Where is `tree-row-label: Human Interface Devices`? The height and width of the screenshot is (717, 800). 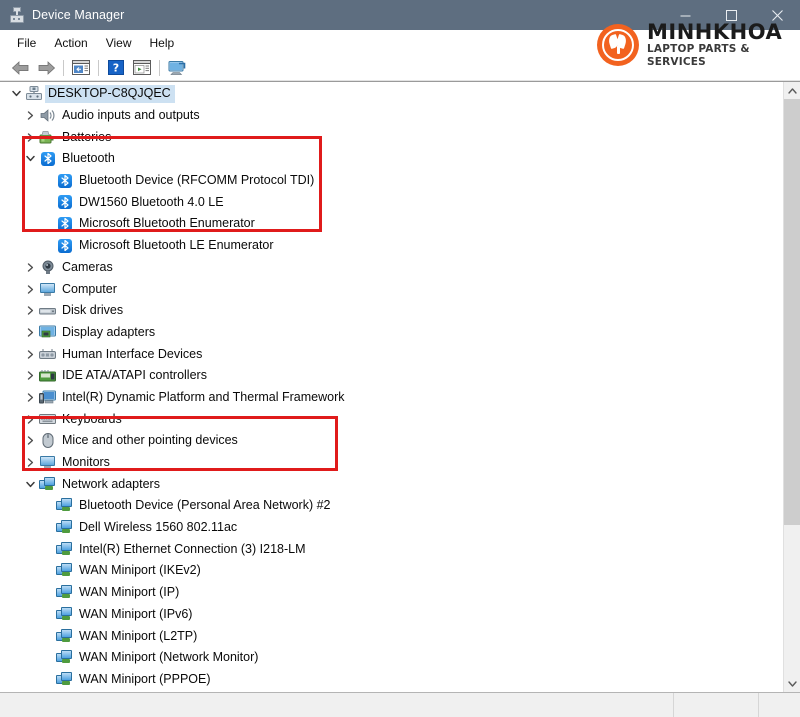 tree-row-label: Human Interface Devices is located at coordinates (132, 353).